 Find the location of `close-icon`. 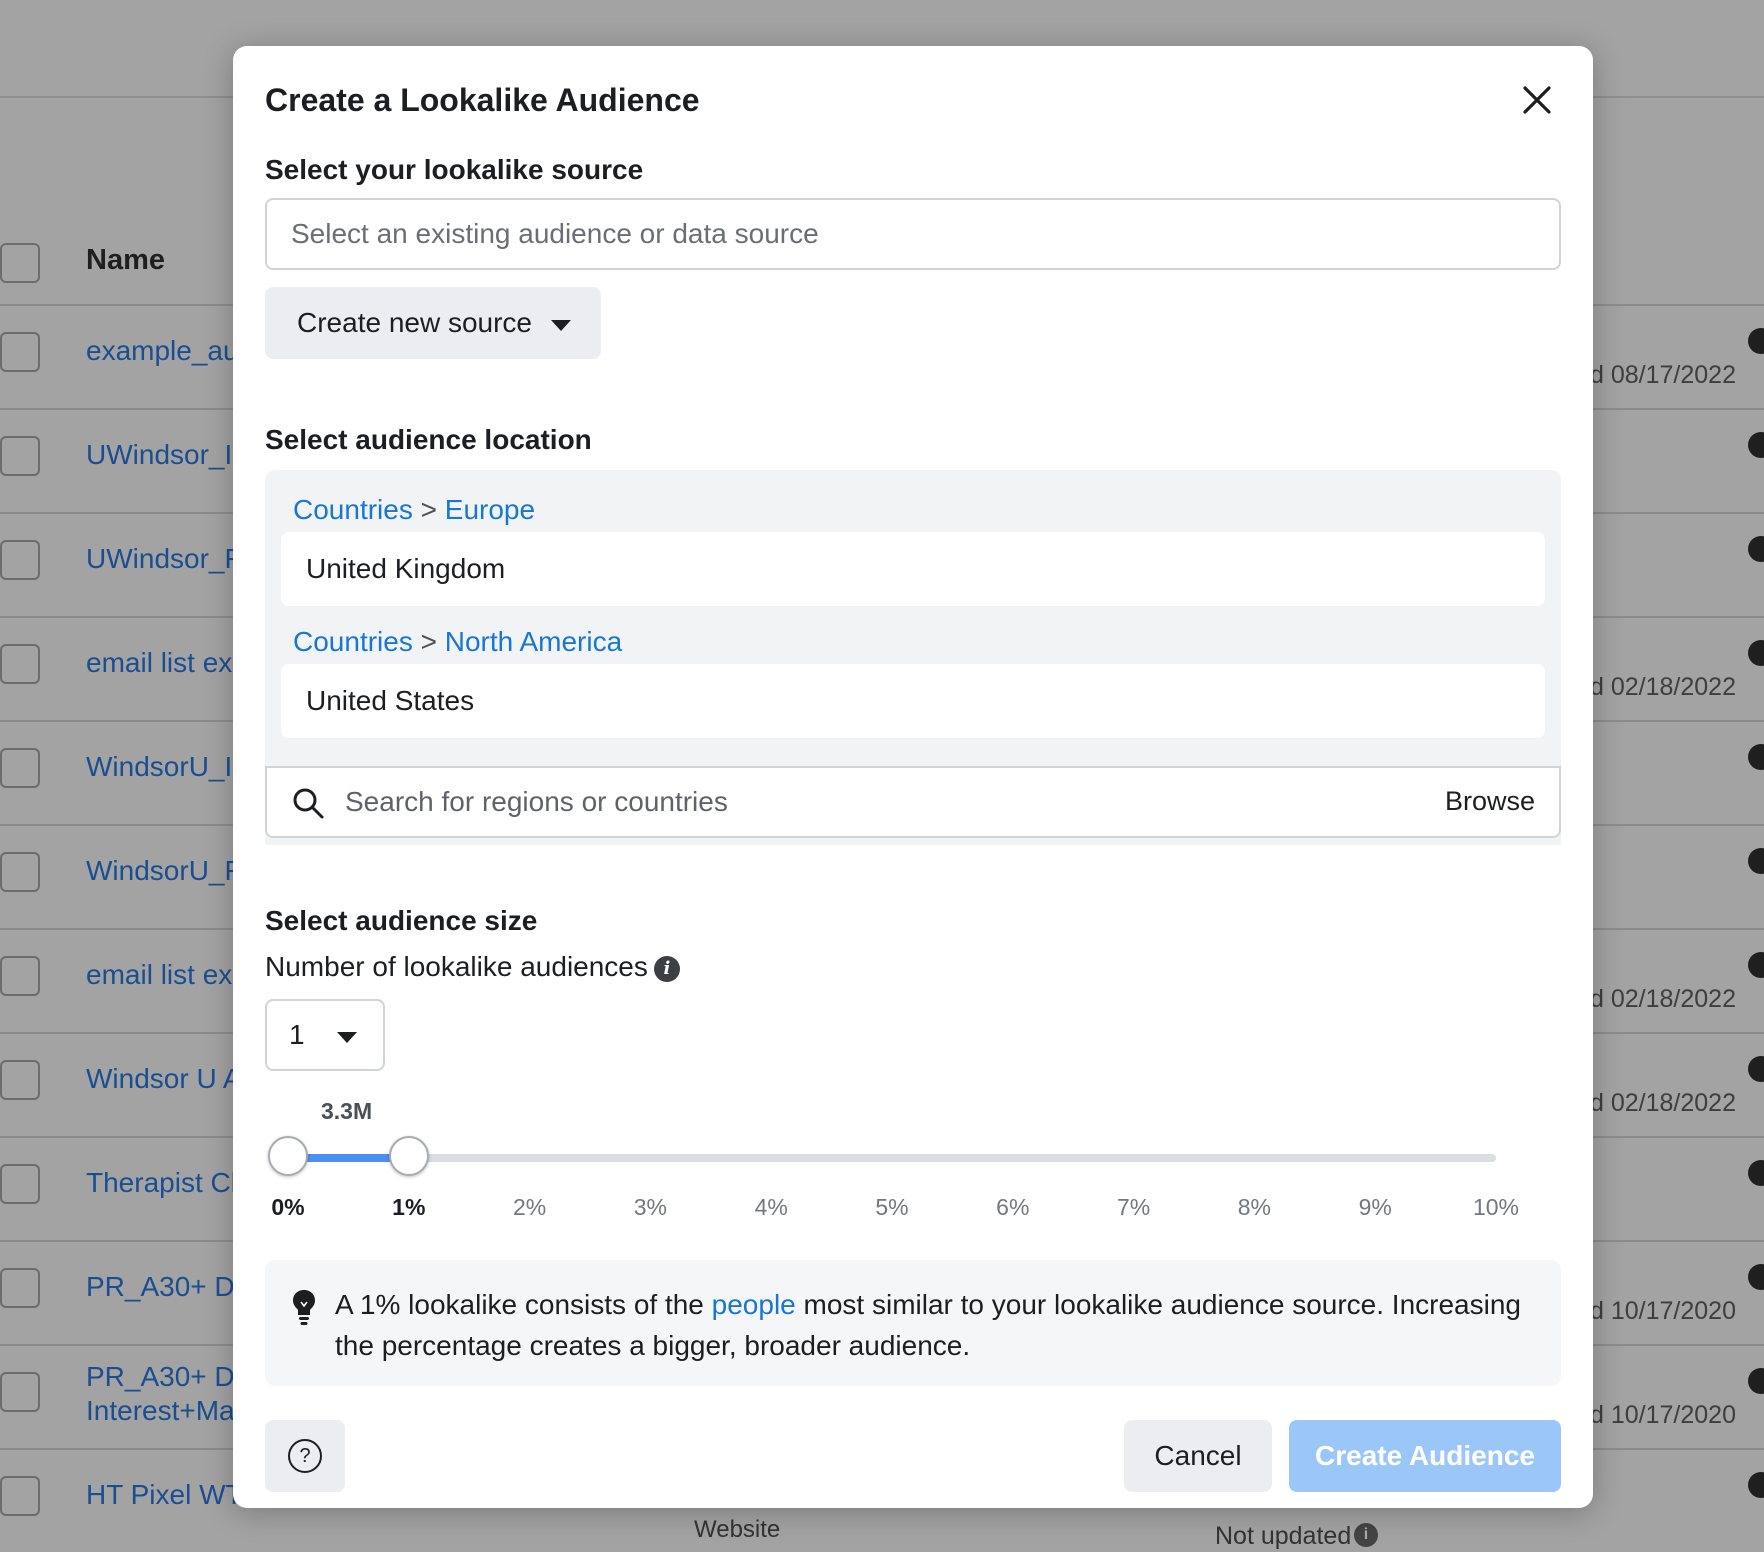

close-icon is located at coordinates (1537, 100).